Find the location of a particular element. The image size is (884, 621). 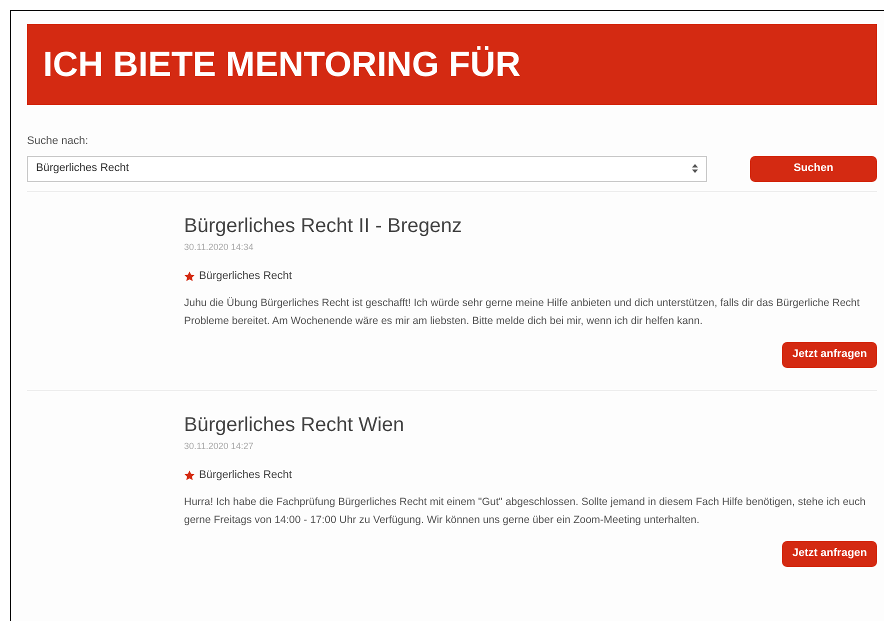

post-date: 30.11.2020 14:34 is located at coordinates (219, 247).